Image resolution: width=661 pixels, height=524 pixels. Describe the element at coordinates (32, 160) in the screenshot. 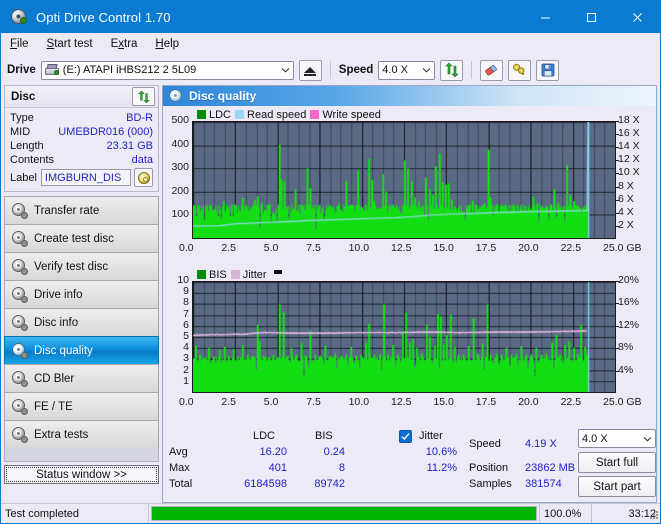

I see `disc-row-key: Contents` at that location.